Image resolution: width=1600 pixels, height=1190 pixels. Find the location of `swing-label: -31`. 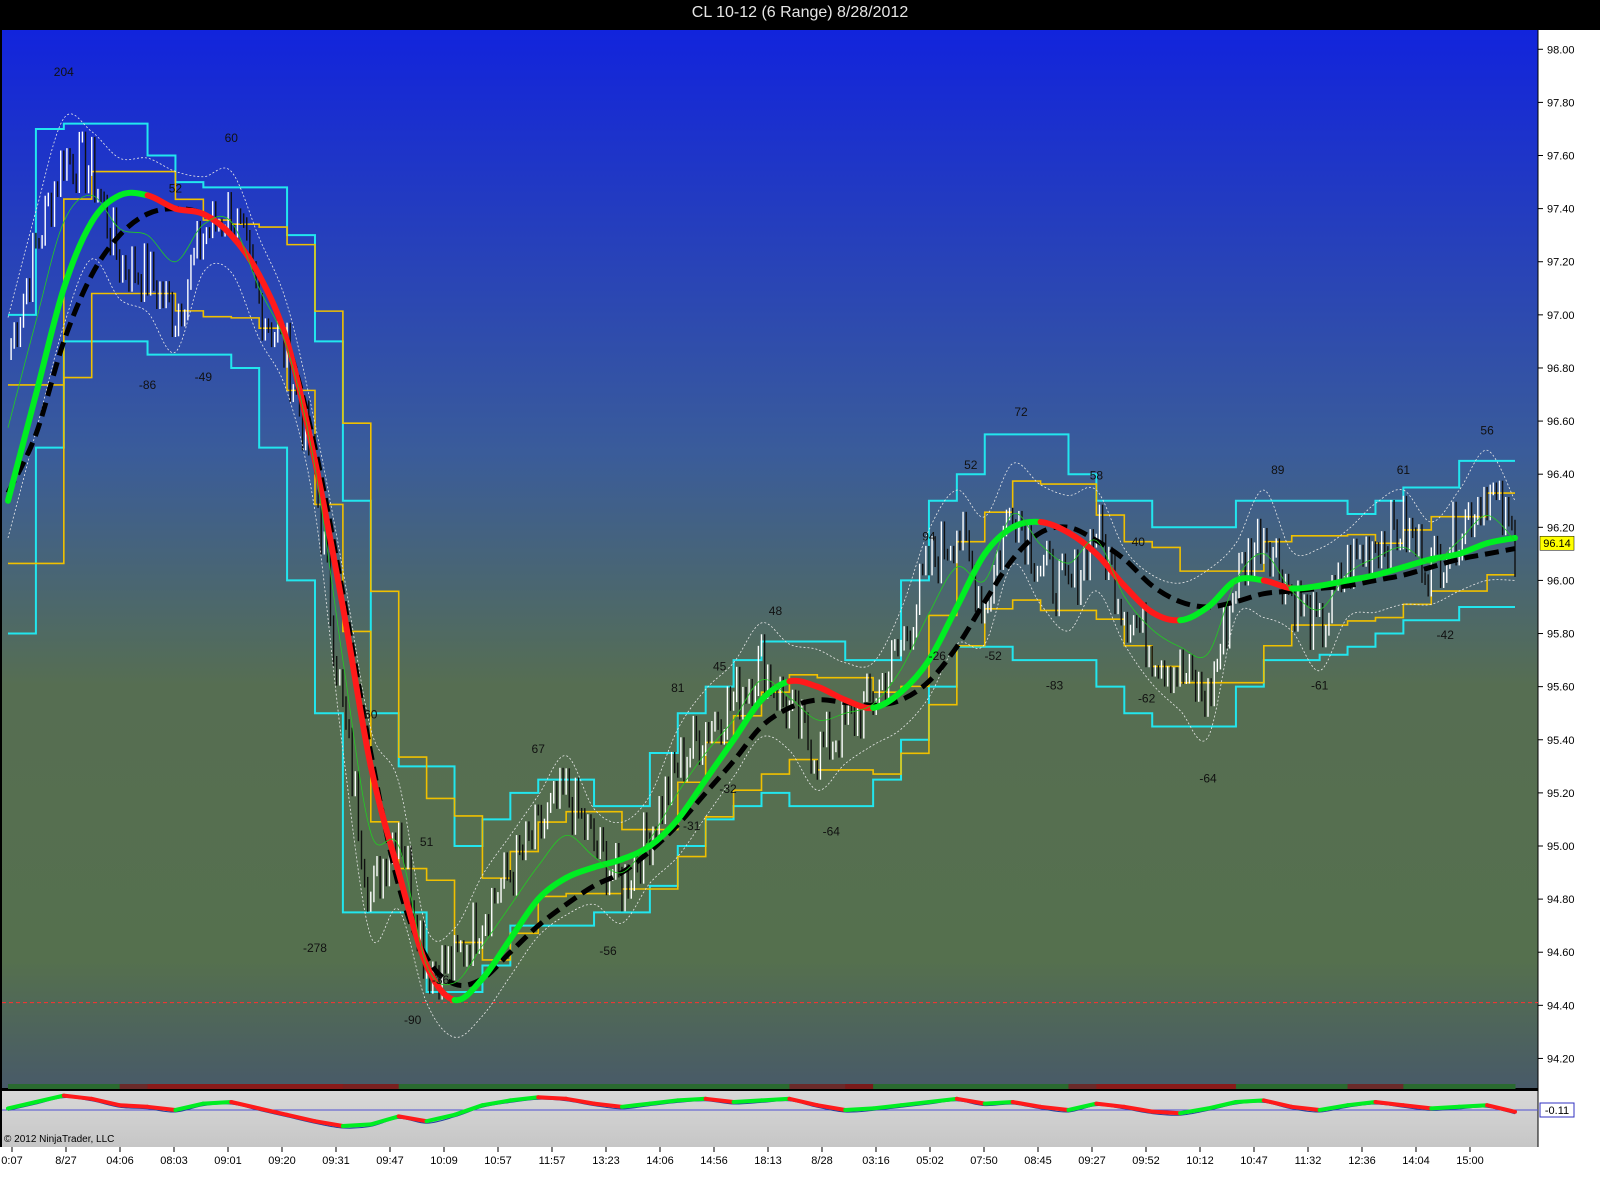

swing-label: -31 is located at coordinates (692, 826).